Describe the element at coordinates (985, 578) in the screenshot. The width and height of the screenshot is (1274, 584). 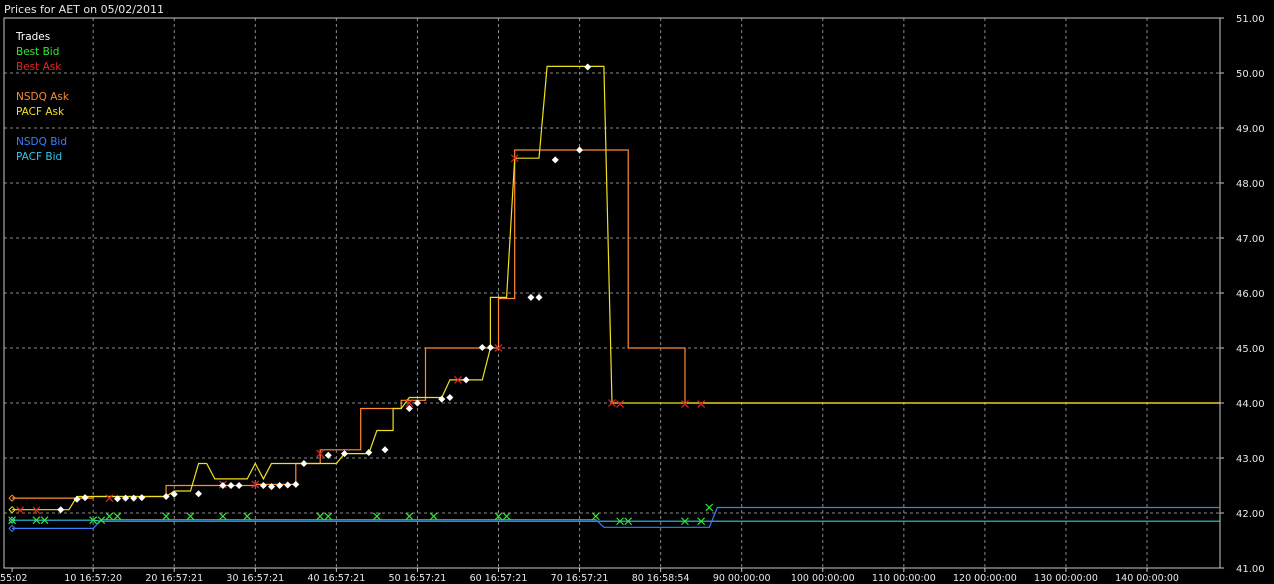
I see `x-tick-label: 120 00:00:00` at that location.